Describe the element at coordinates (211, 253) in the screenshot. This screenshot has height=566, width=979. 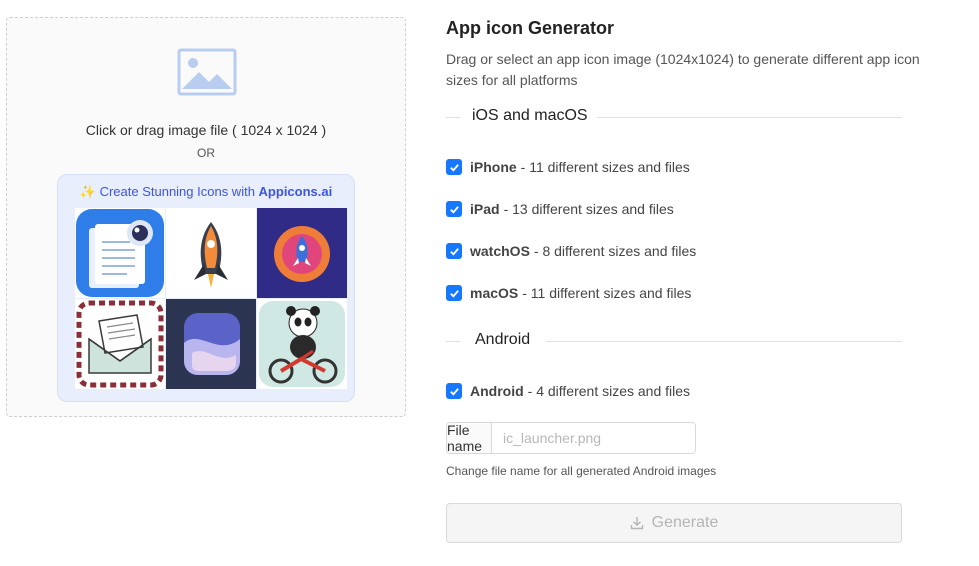
I see `rocket-app-icon` at that location.